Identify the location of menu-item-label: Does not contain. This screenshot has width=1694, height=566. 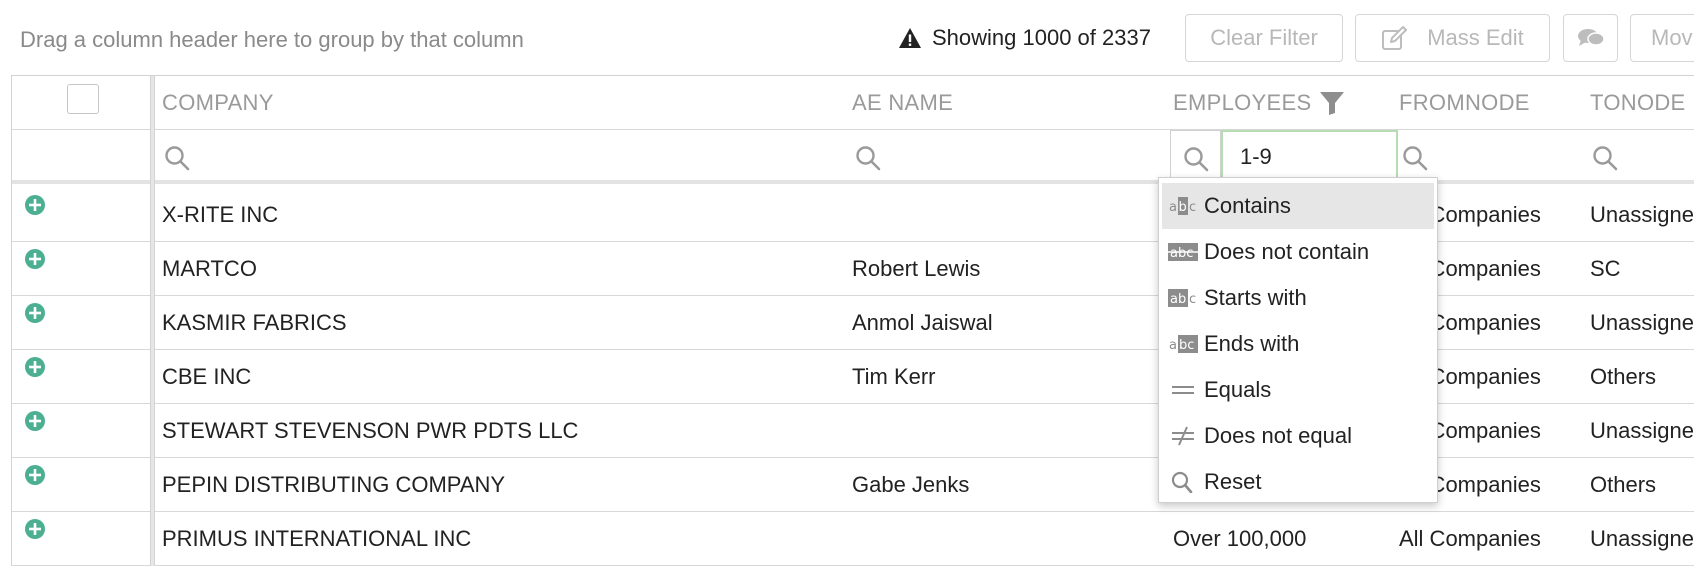
(1287, 251).